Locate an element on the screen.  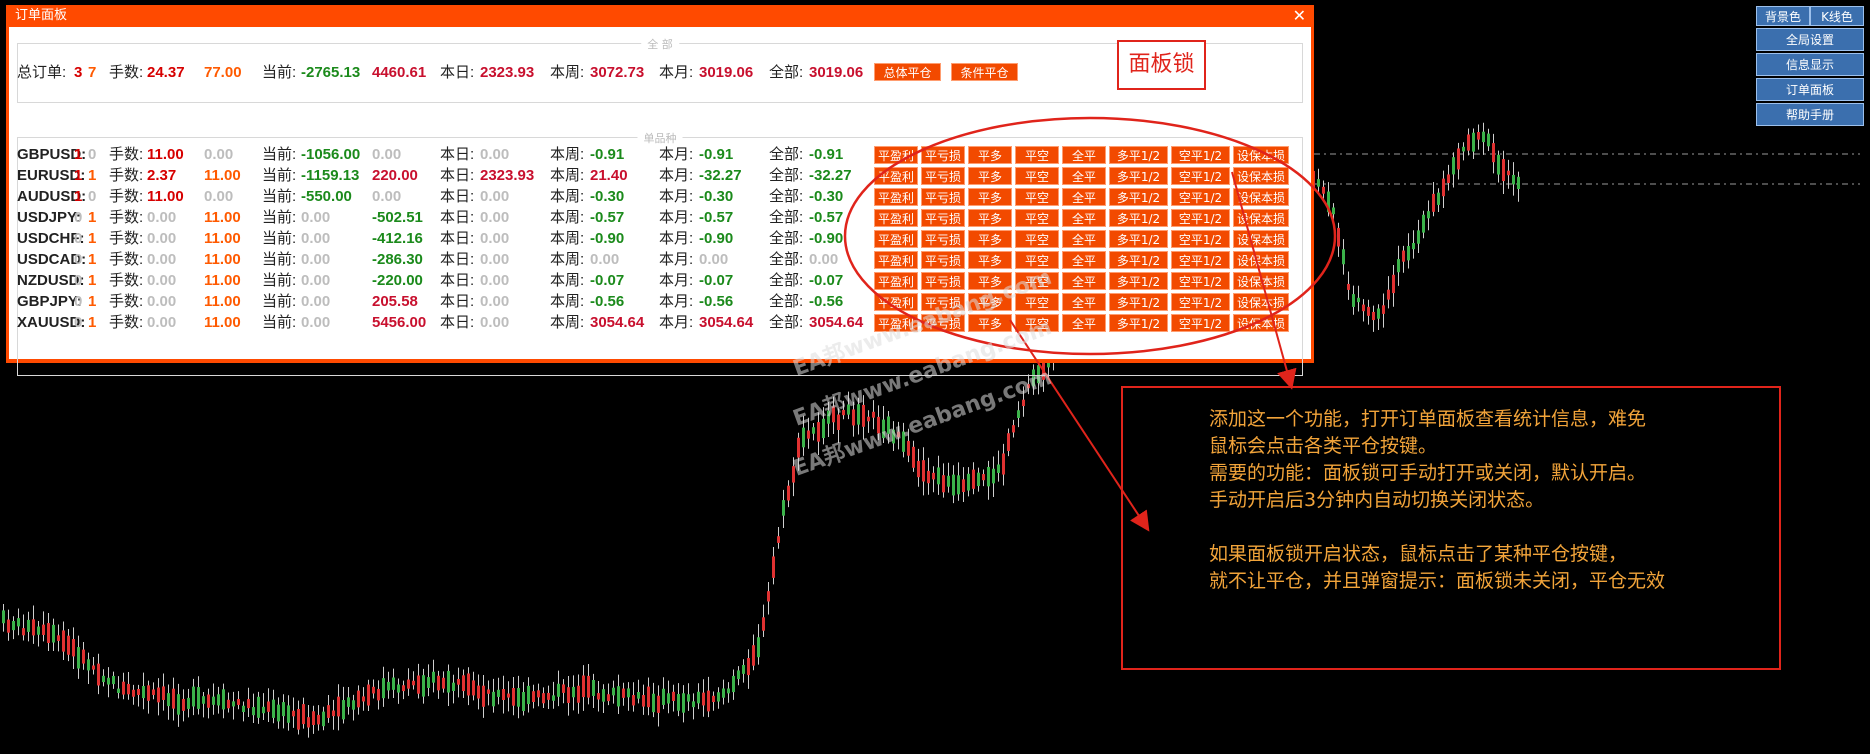
global-settings-button: 全局设置 is located at coordinates (1810, 39).